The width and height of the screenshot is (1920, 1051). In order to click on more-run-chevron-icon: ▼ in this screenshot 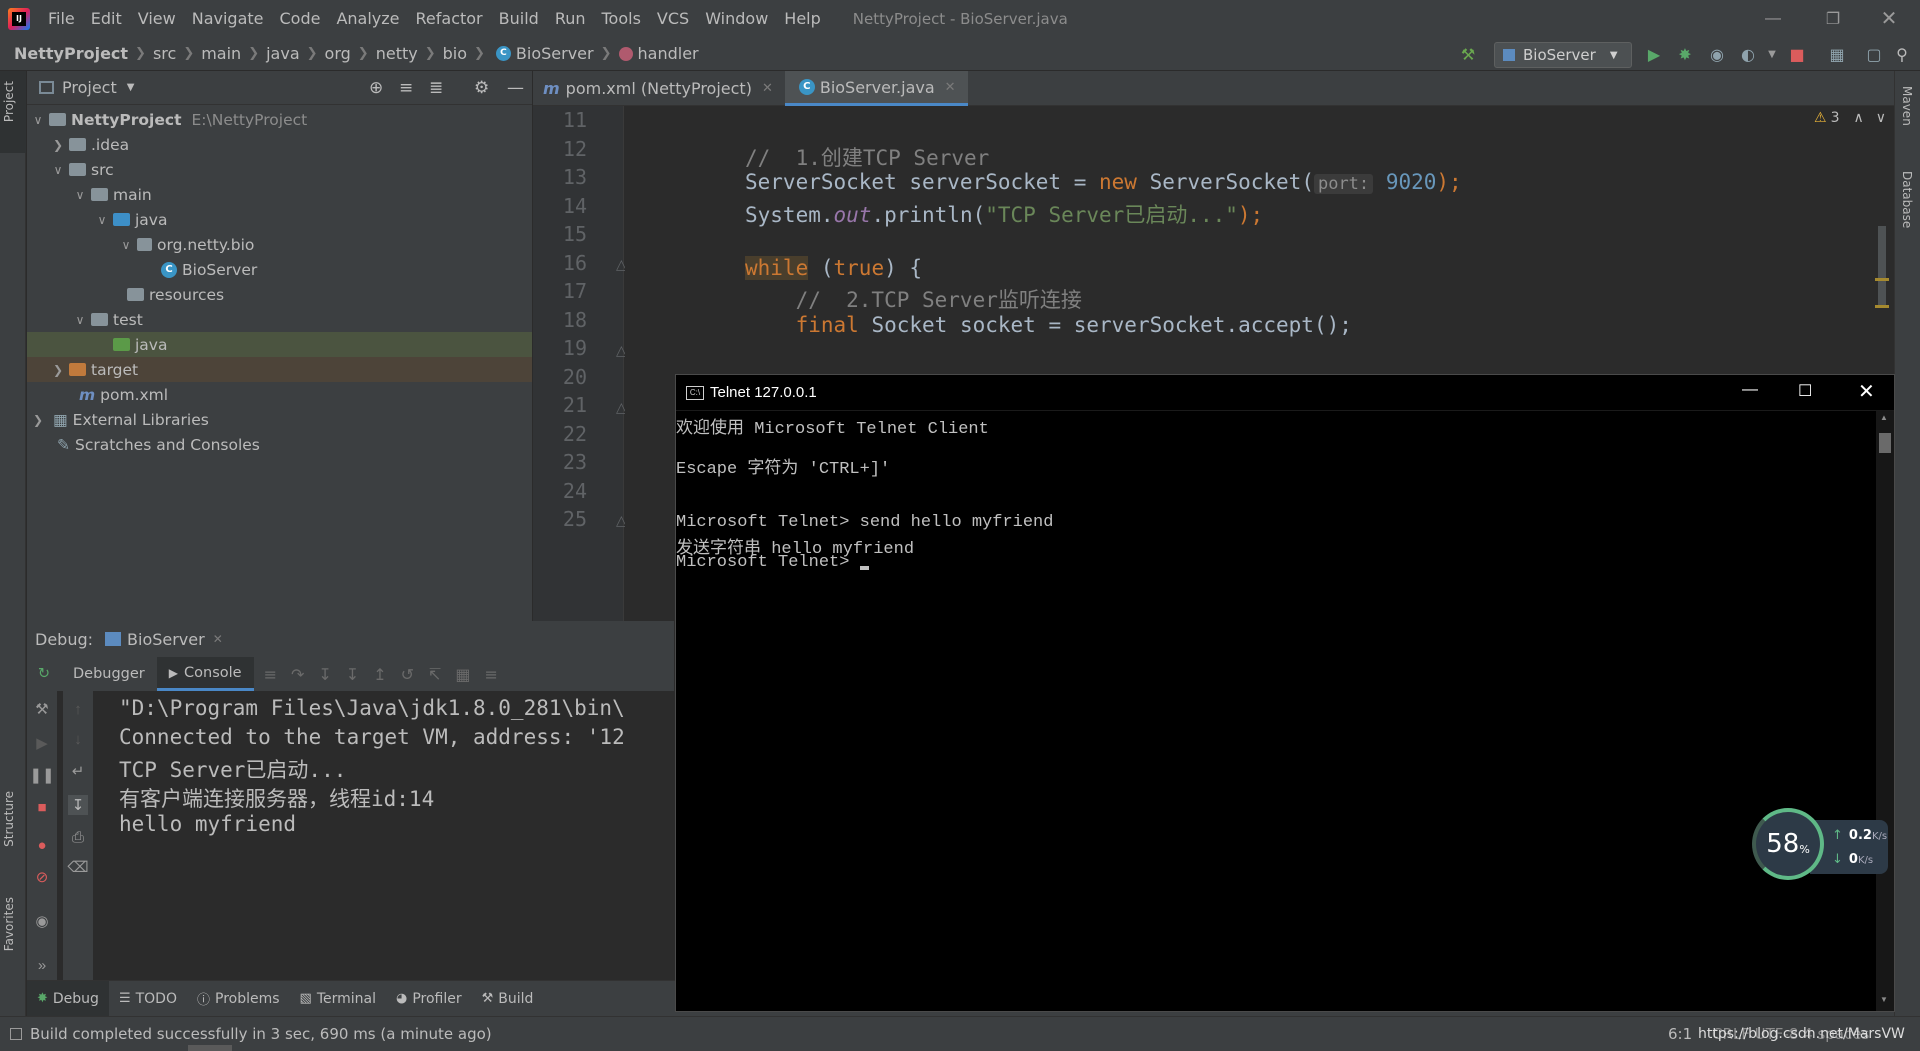, I will do `click(1772, 54)`.